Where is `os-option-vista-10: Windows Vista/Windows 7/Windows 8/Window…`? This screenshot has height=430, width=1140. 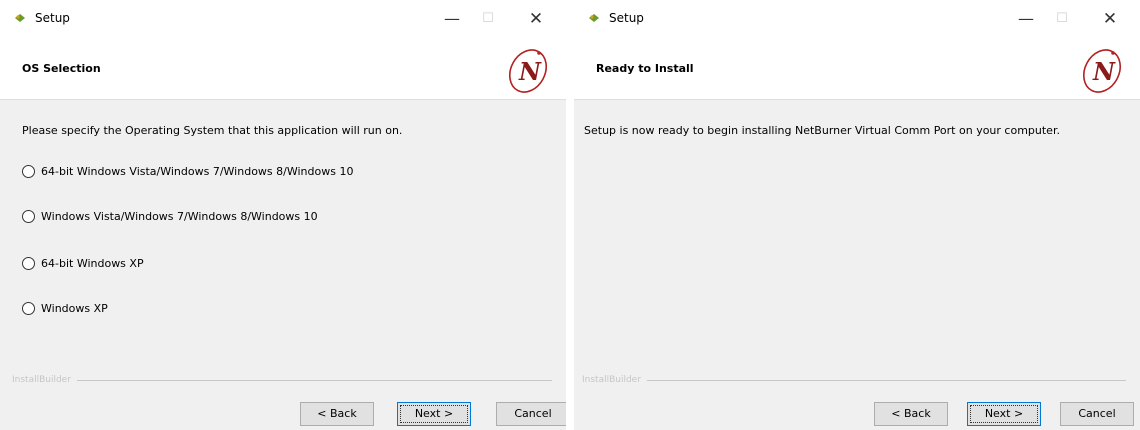
os-option-vista-10: Windows Vista/Windows 7/Windows 8/Window… is located at coordinates (170, 216).